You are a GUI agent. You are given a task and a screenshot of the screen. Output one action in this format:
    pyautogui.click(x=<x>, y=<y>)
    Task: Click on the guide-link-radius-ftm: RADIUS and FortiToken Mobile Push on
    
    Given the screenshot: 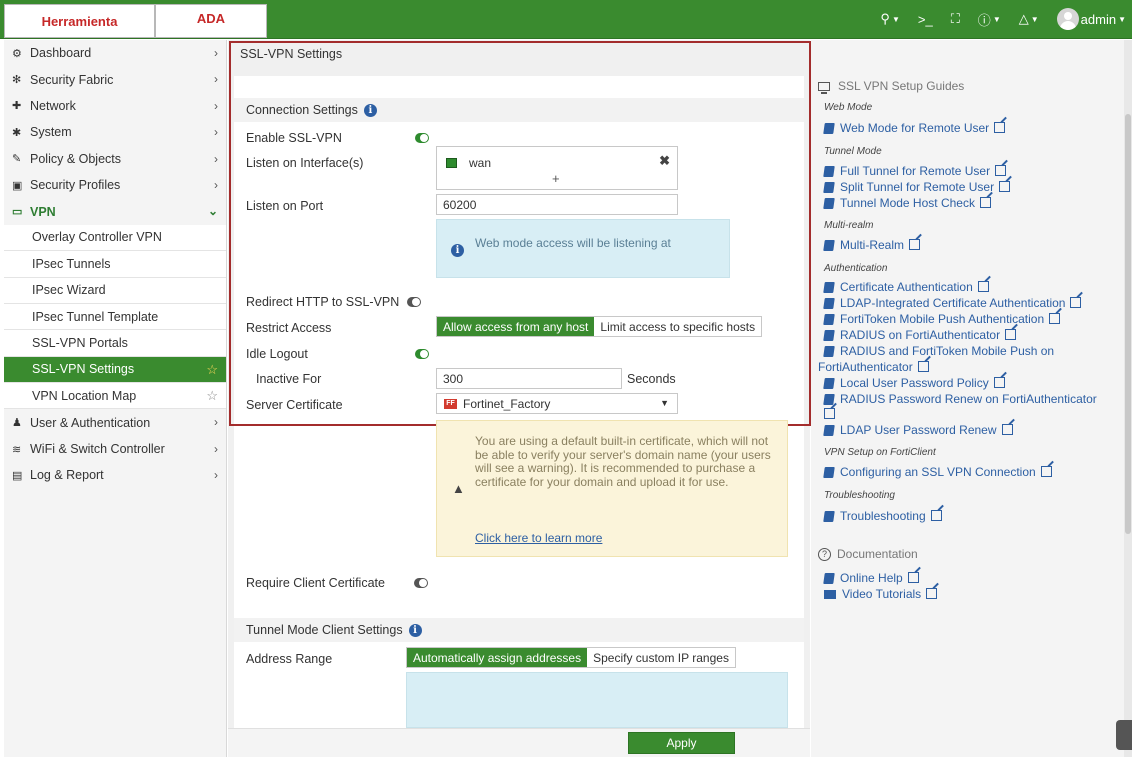 What is the action you would take?
    pyautogui.click(x=938, y=351)
    